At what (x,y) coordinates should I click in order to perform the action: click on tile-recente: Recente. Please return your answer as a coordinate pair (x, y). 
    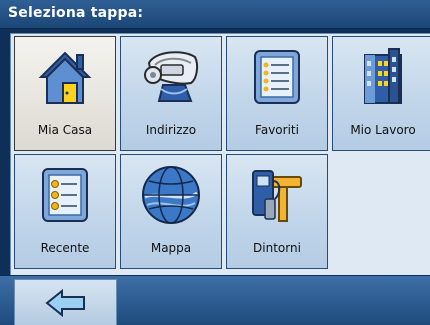
    Looking at the image, I should click on (65, 211).